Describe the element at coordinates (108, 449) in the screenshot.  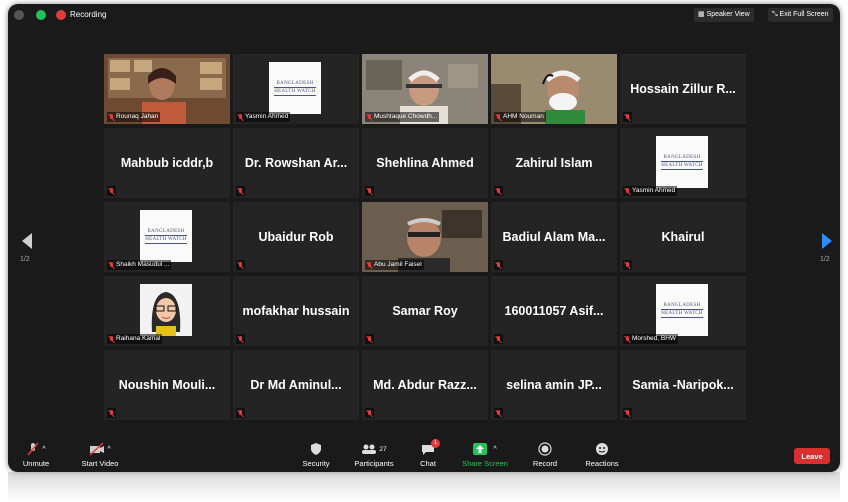
I see `video-caret-icon: ^` at that location.